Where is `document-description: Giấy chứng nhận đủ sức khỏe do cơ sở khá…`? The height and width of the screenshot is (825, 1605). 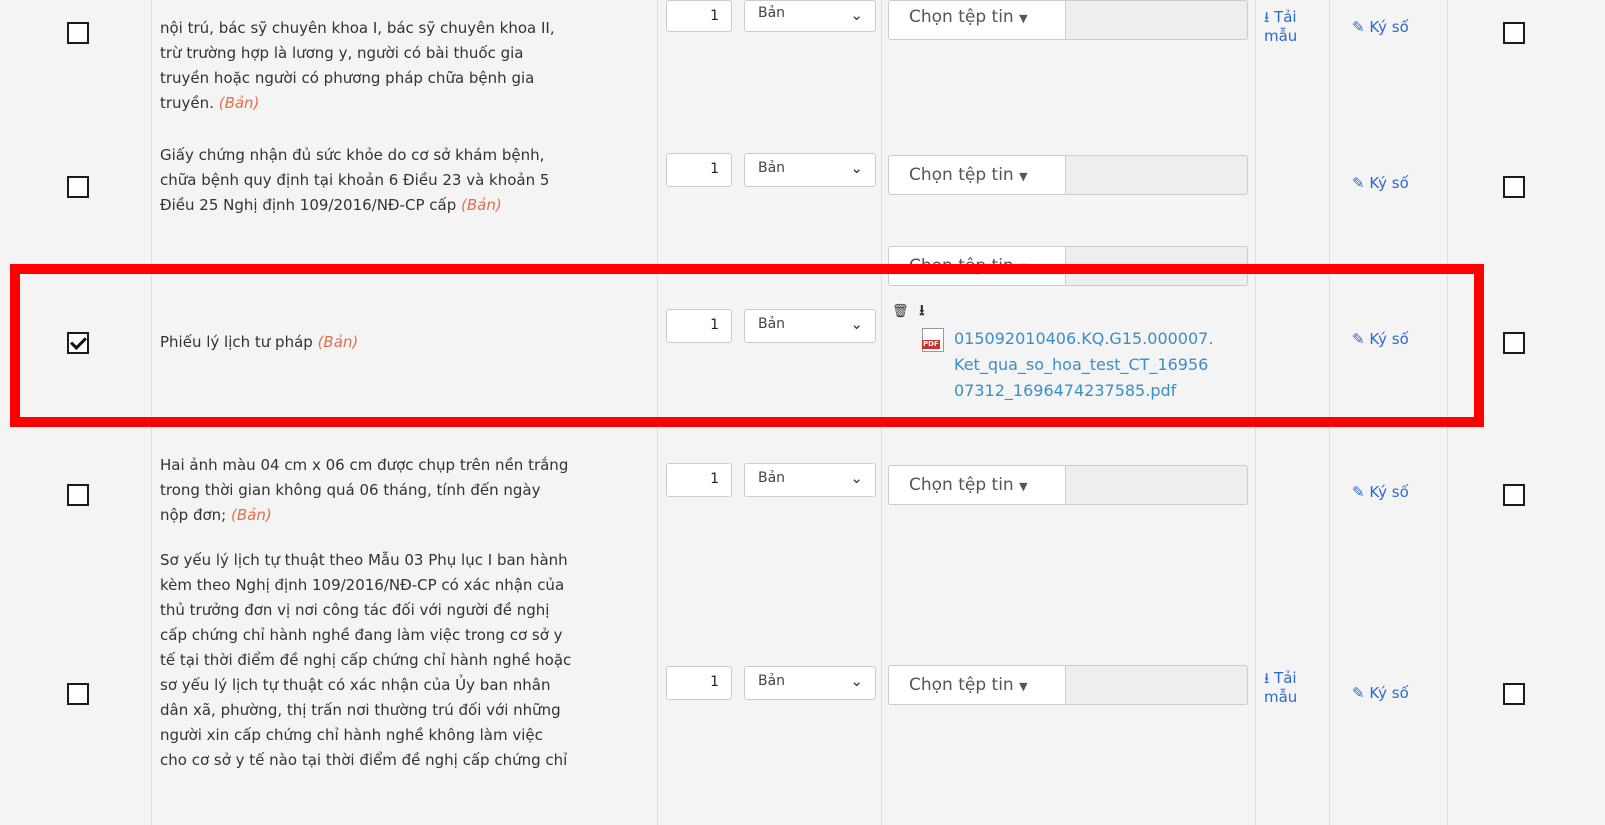
document-description: Giấy chứng nhận đủ sức khỏe do cơ sở khá… is located at coordinates (355, 180).